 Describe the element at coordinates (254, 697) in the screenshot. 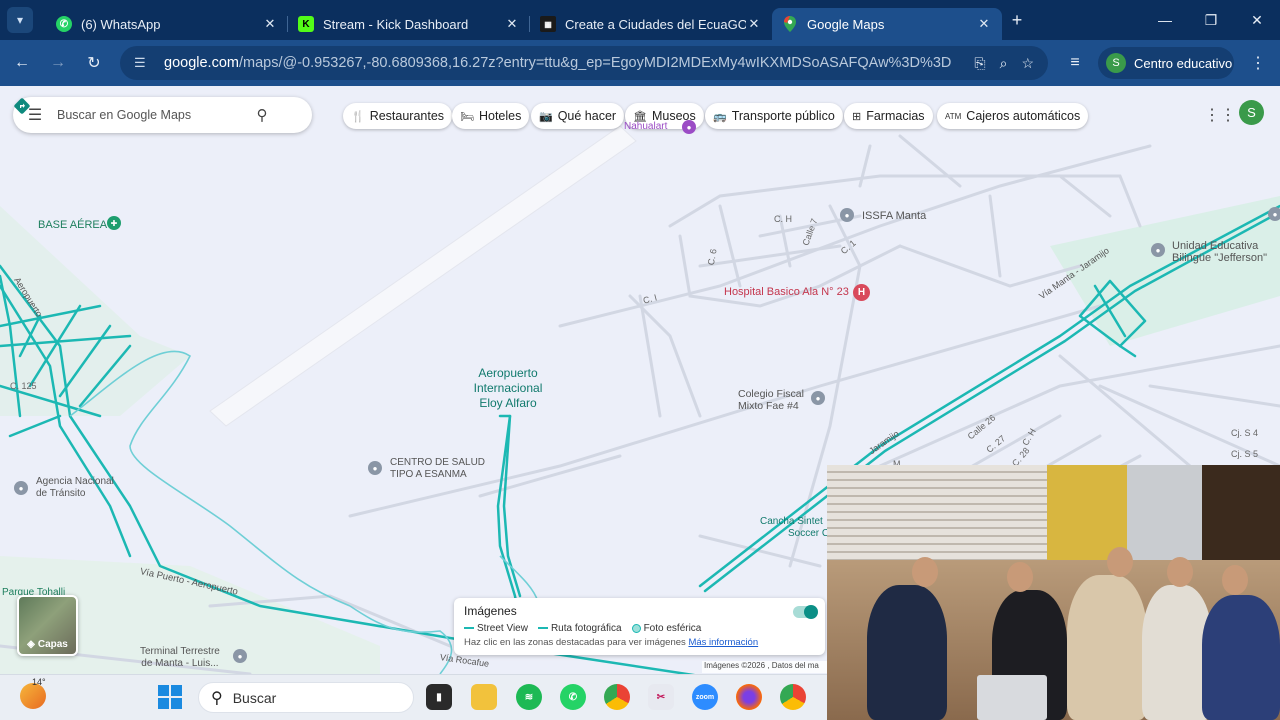

I see `taskbar-search-label: Buscar` at that location.